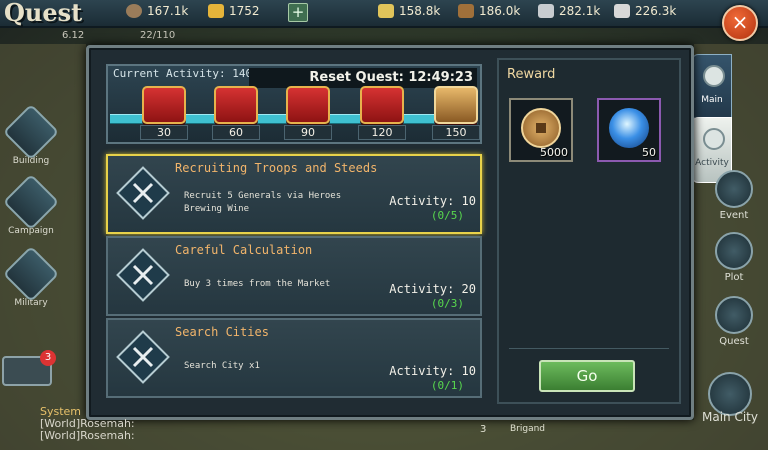  What do you see at coordinates (587, 376) in the screenshot?
I see `go-button: Go` at bounding box center [587, 376].